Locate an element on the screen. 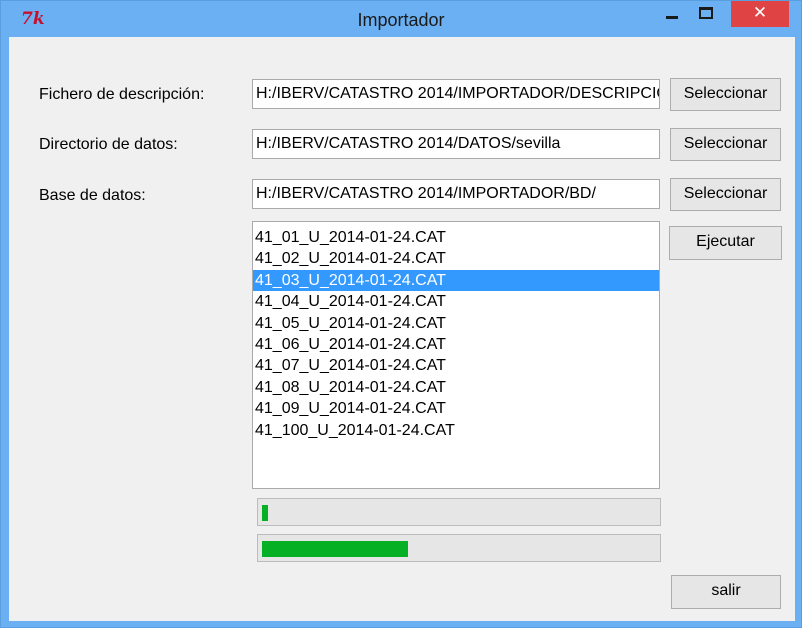  title-bar: 7k Importador ✕ is located at coordinates (401, 19).